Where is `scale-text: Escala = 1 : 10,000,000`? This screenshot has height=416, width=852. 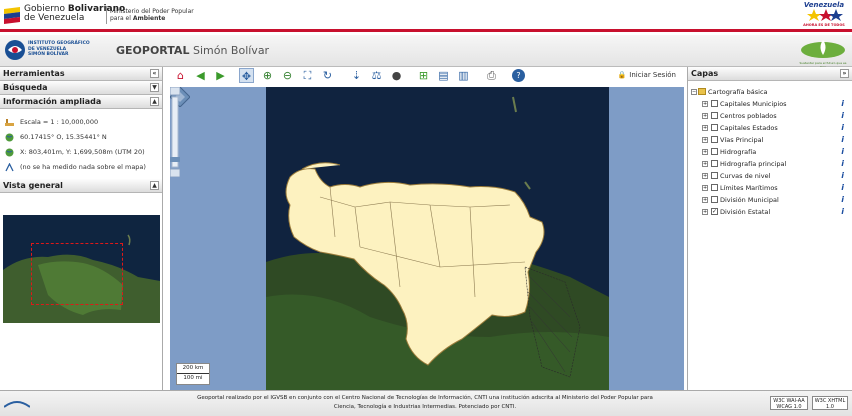
scale-text: Escala = 1 : 10,000,000 is located at coordinates (59, 122).